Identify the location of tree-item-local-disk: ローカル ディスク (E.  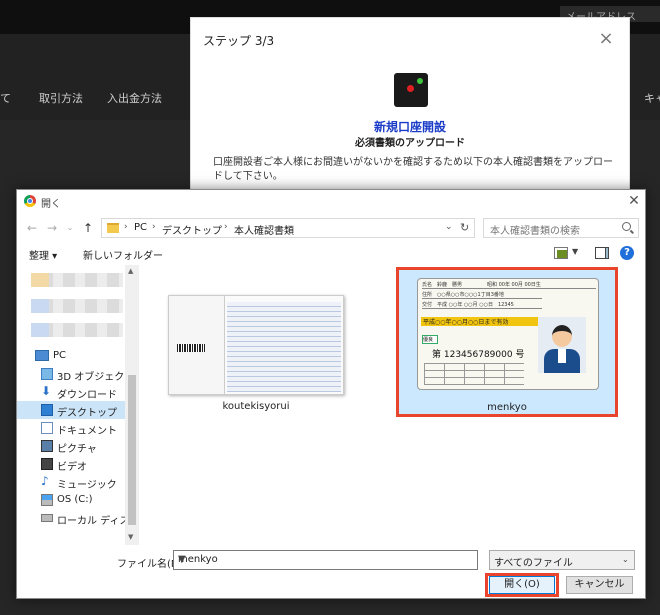
(85, 518).